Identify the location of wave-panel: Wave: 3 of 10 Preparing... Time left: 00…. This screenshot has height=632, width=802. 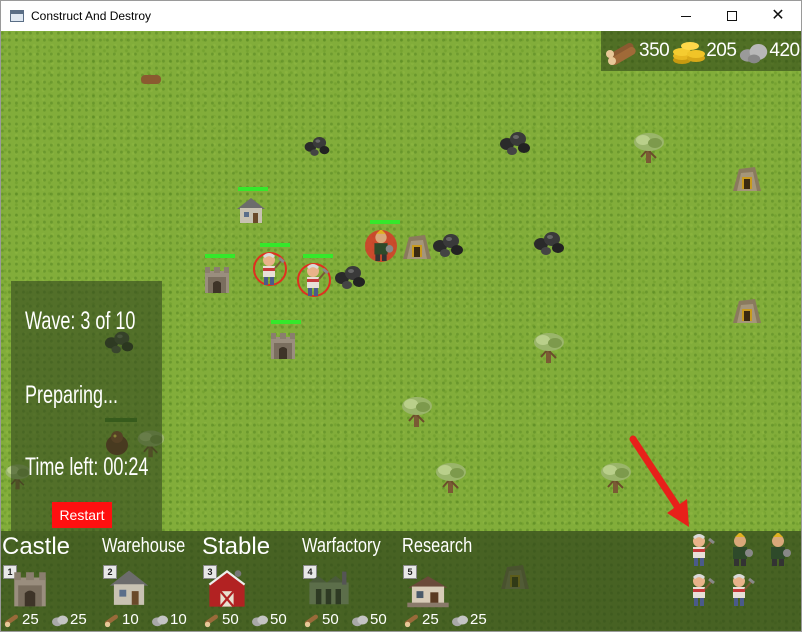
(86, 406).